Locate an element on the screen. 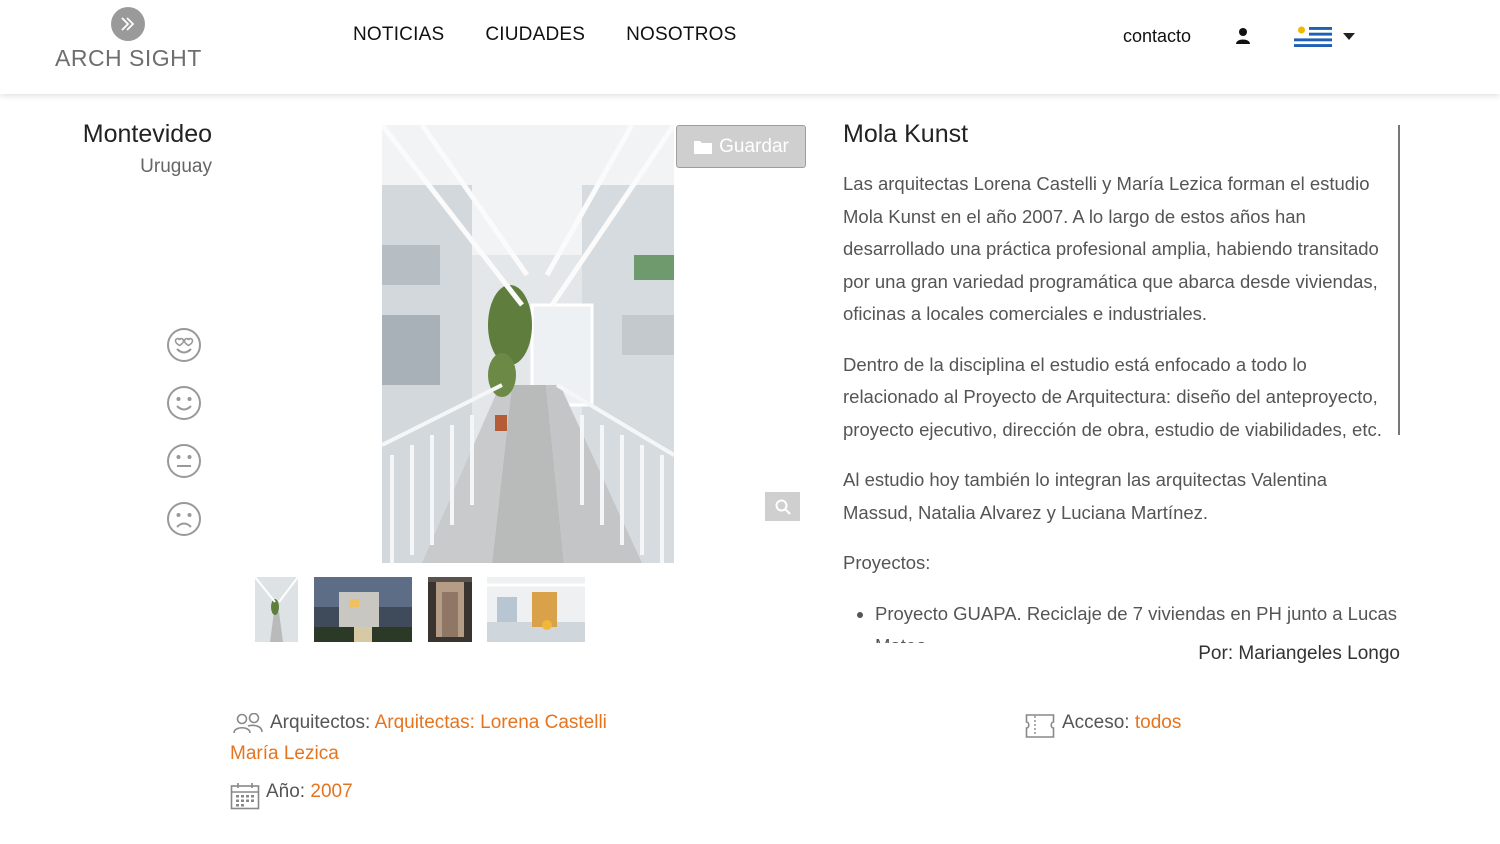 The height and width of the screenshot is (844, 1500). nav-item-ciudades: CIUDADES is located at coordinates (535, 35).